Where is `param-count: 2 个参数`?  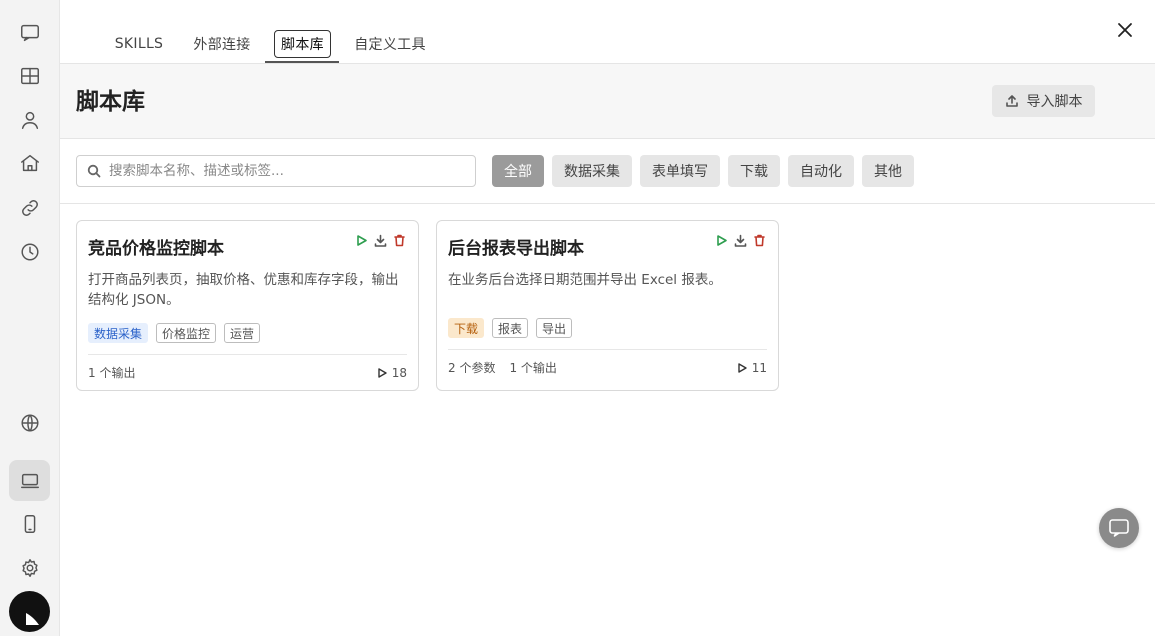
param-count: 2 个参数 is located at coordinates (472, 368).